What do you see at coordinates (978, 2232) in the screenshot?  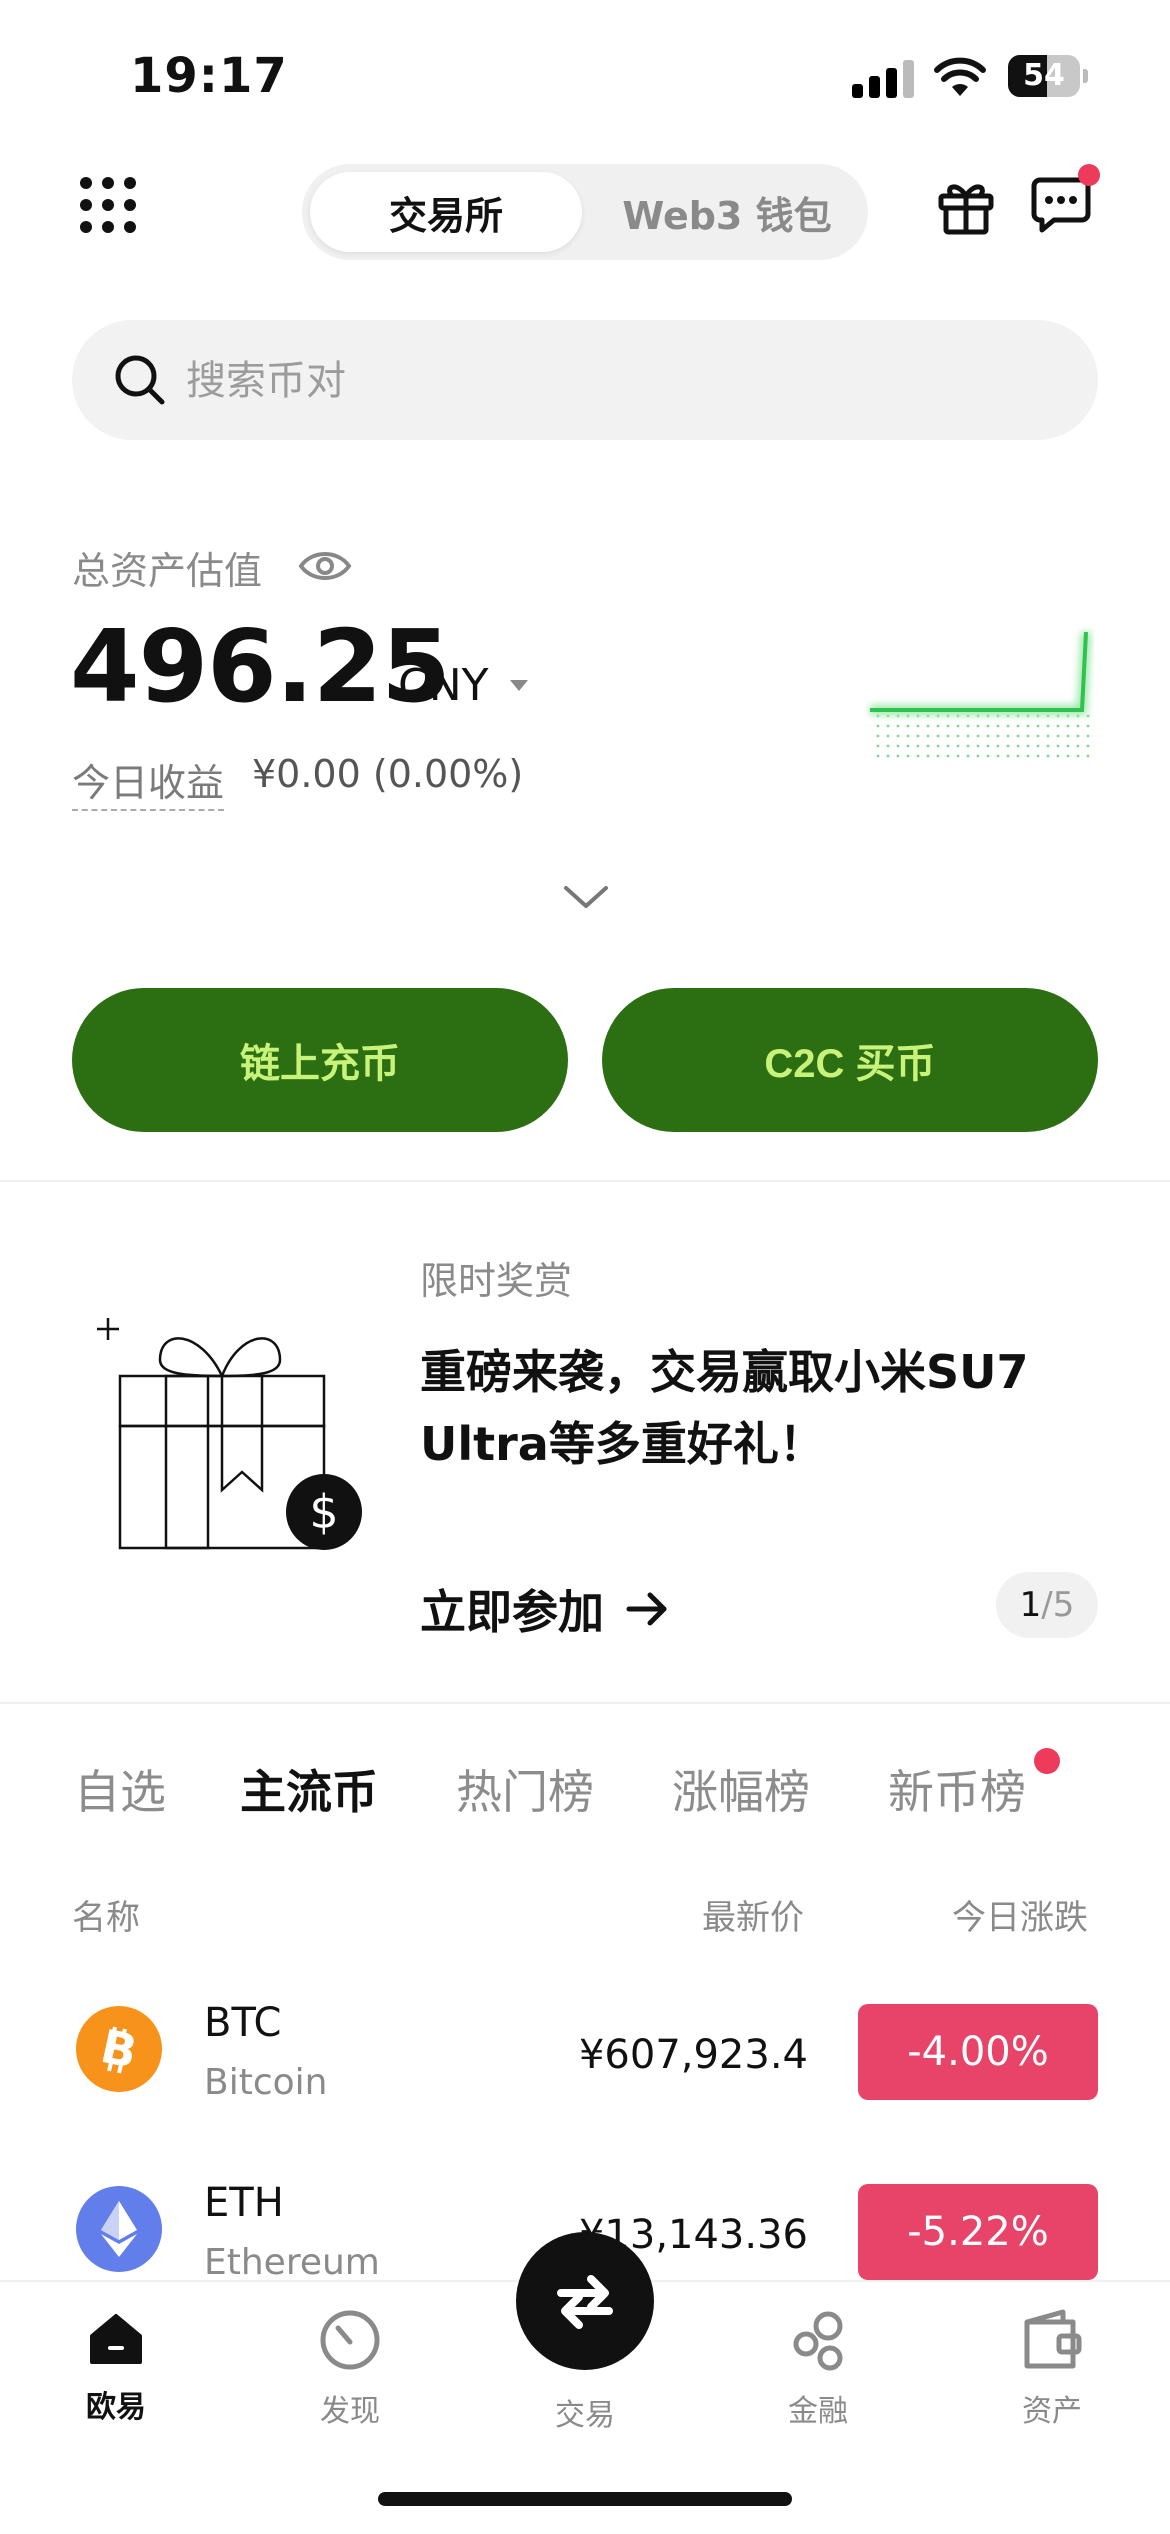 I see `change-badge: -5.22%` at bounding box center [978, 2232].